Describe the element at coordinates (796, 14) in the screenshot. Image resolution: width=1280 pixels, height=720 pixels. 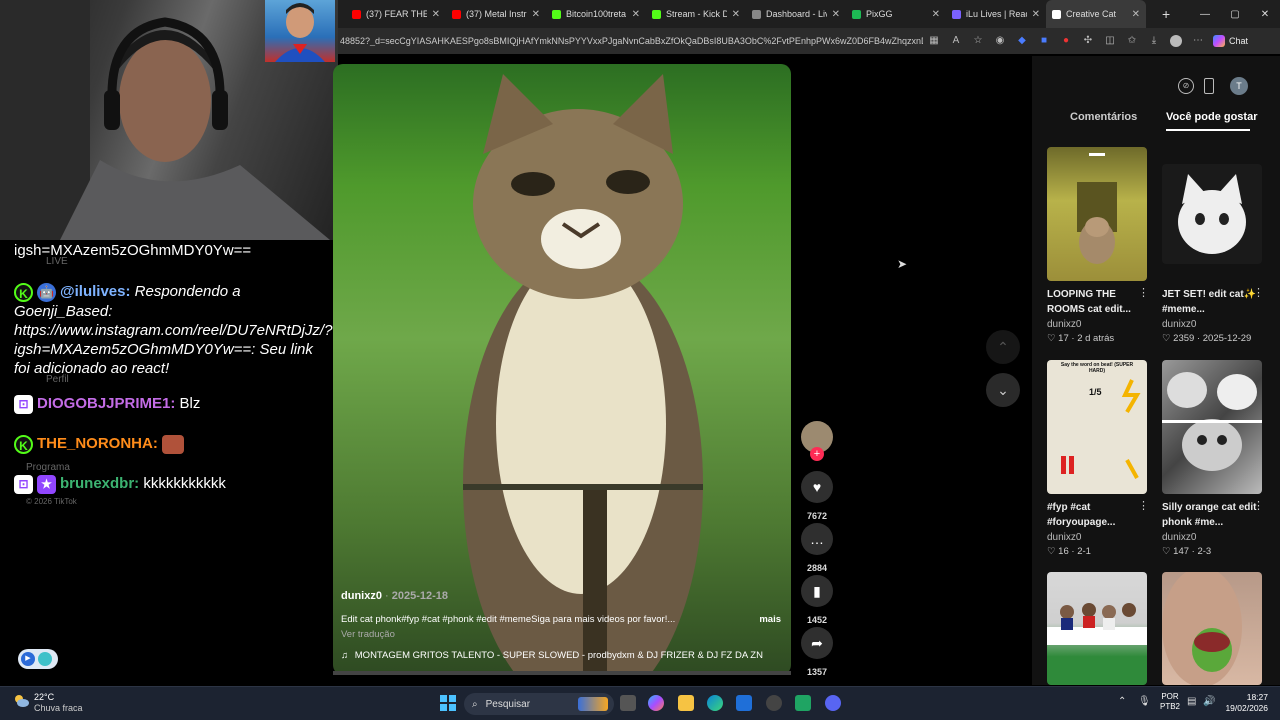
I see `browser-tab: Dashboard - Live ✕` at that location.